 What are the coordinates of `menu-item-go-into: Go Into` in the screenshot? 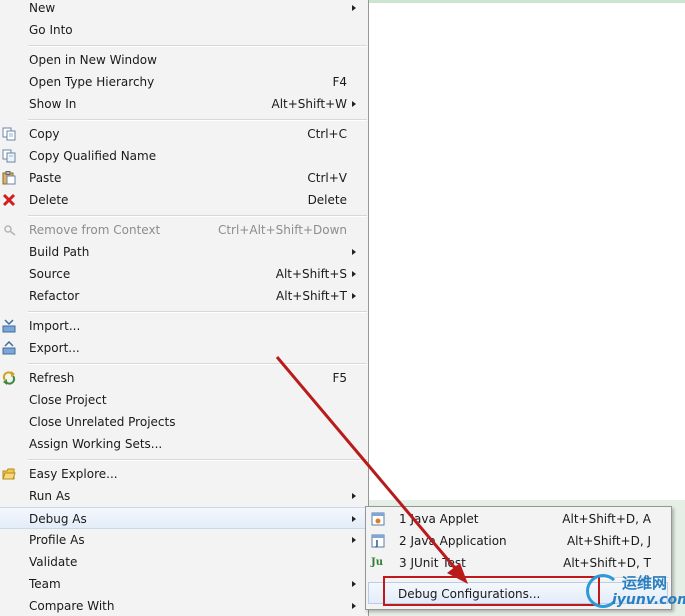 It's located at (183, 30).